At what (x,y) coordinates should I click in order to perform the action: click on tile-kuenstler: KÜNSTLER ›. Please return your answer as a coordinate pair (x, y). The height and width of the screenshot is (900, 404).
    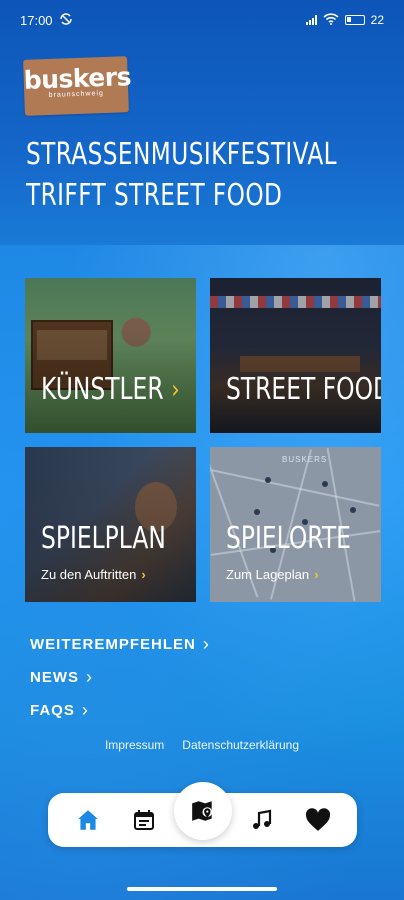
    Looking at the image, I should click on (110, 355).